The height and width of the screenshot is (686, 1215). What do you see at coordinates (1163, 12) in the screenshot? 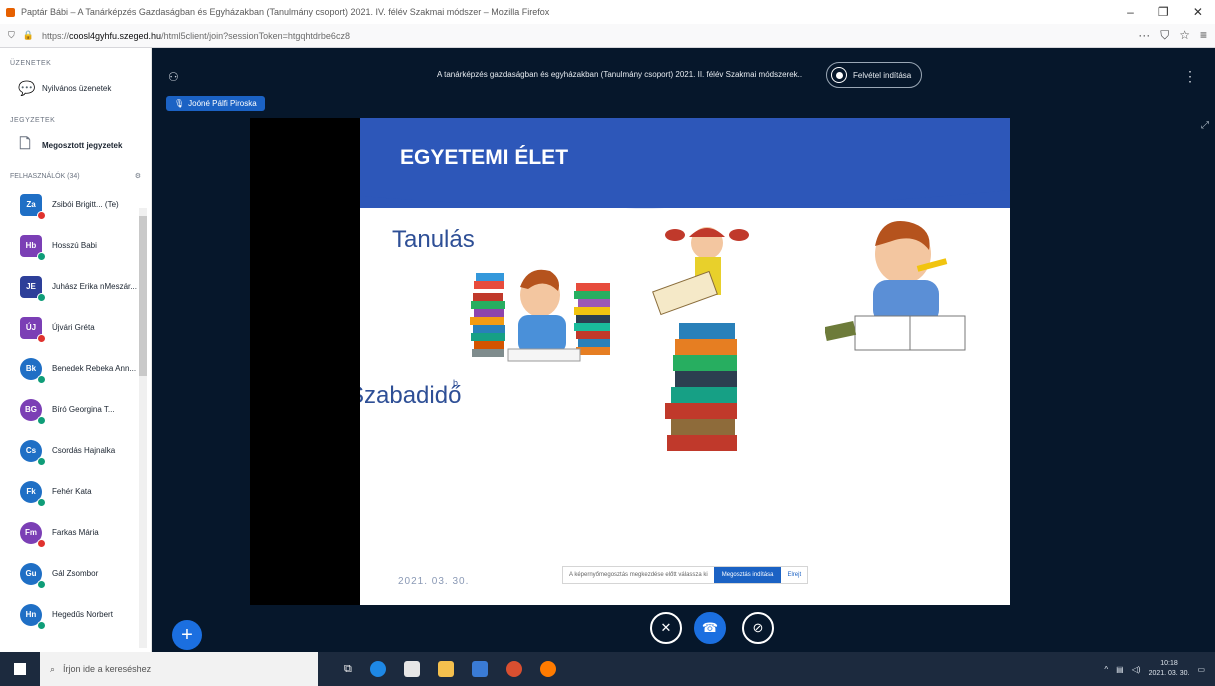
I see `maximize-icon: ❐` at bounding box center [1163, 12].